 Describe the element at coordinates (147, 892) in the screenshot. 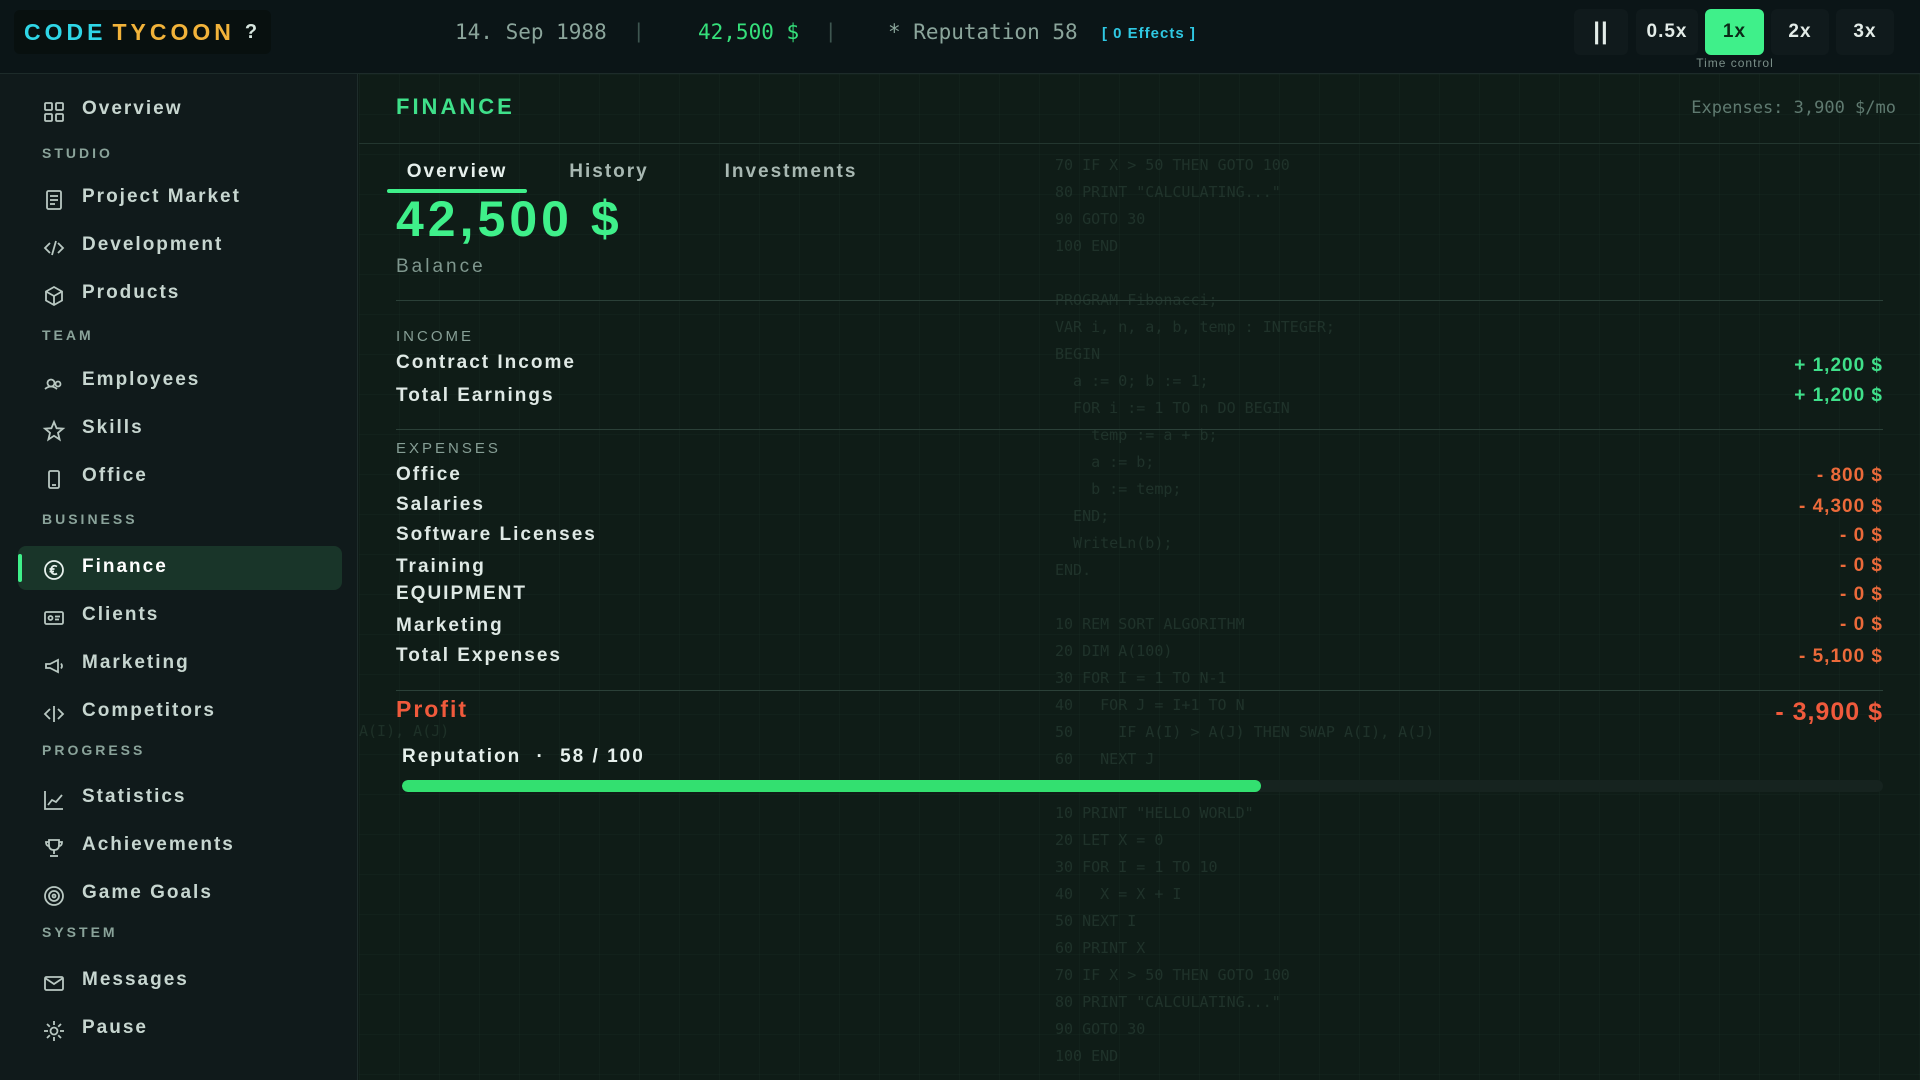

I see `sidebar-item-label: Game Goals` at that location.